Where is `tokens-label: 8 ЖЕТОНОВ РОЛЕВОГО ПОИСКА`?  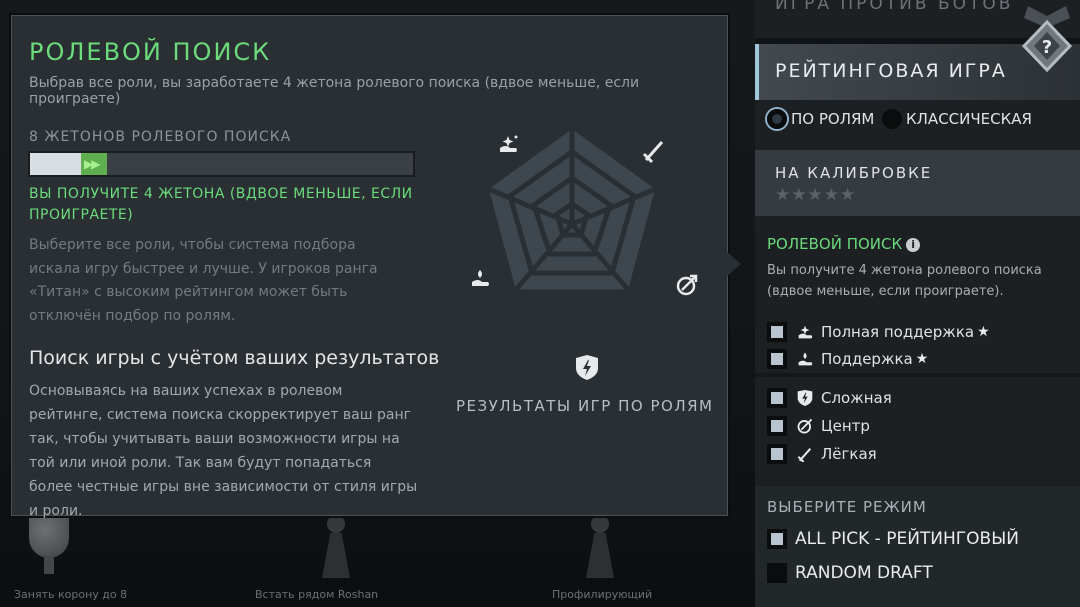 tokens-label: 8 ЖЕТОНОВ РОЛЕВОГО ПОИСКА is located at coordinates (160, 137).